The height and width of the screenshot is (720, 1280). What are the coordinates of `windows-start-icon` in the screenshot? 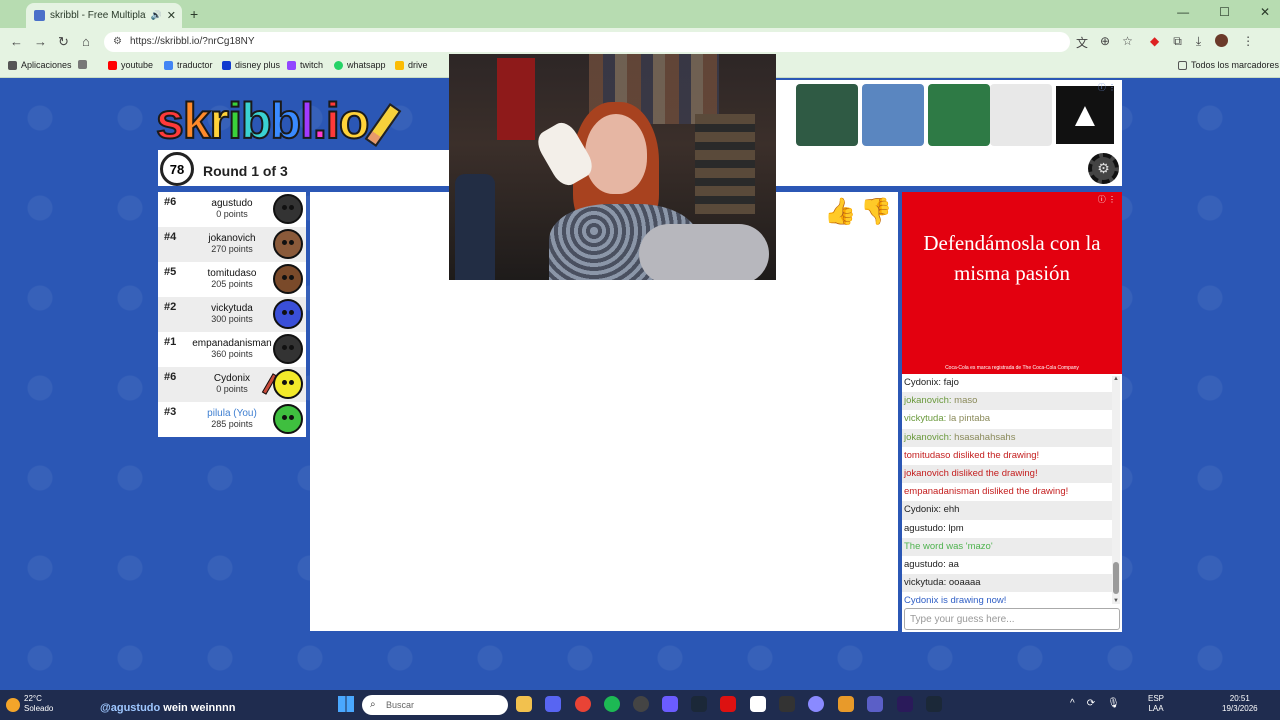 It's located at (346, 704).